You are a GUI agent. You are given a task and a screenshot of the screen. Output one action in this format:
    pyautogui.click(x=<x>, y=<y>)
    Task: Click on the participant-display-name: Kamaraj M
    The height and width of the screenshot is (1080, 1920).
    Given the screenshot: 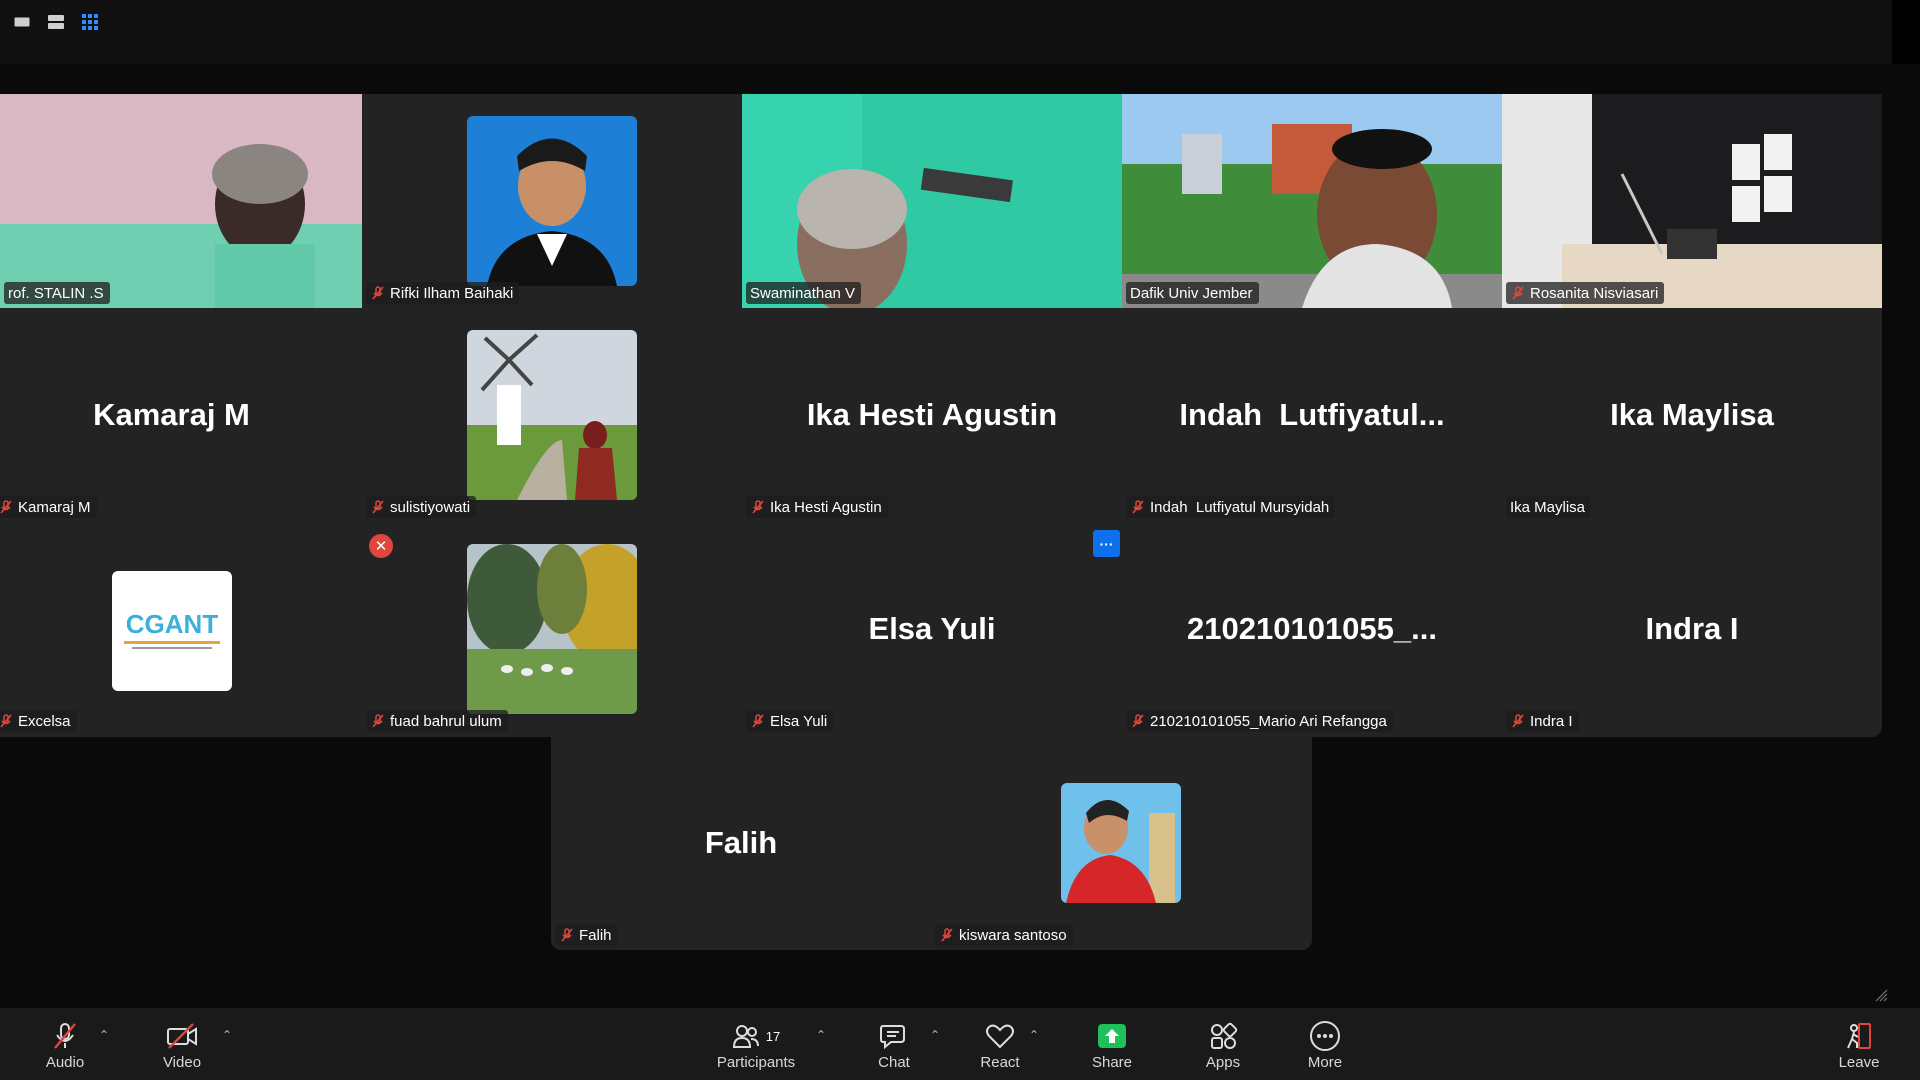 What is the action you would take?
    pyautogui.click(x=171, y=414)
    